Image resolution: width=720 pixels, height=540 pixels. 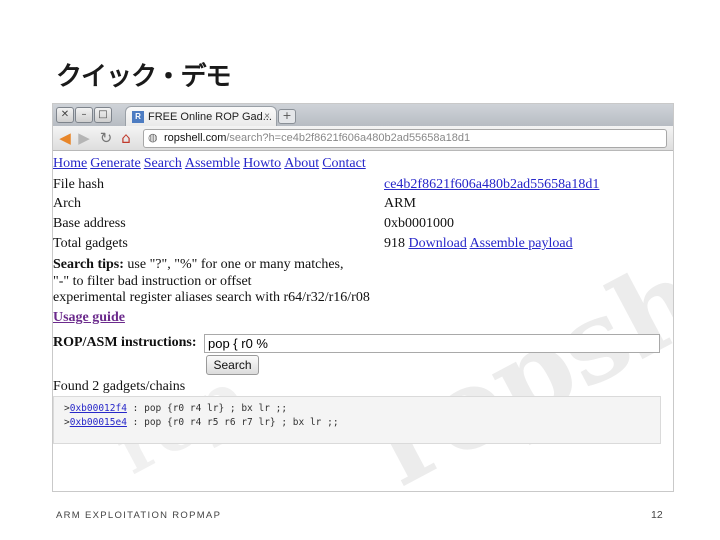 I want to click on menu-generate: Generate, so click(x=115, y=163).